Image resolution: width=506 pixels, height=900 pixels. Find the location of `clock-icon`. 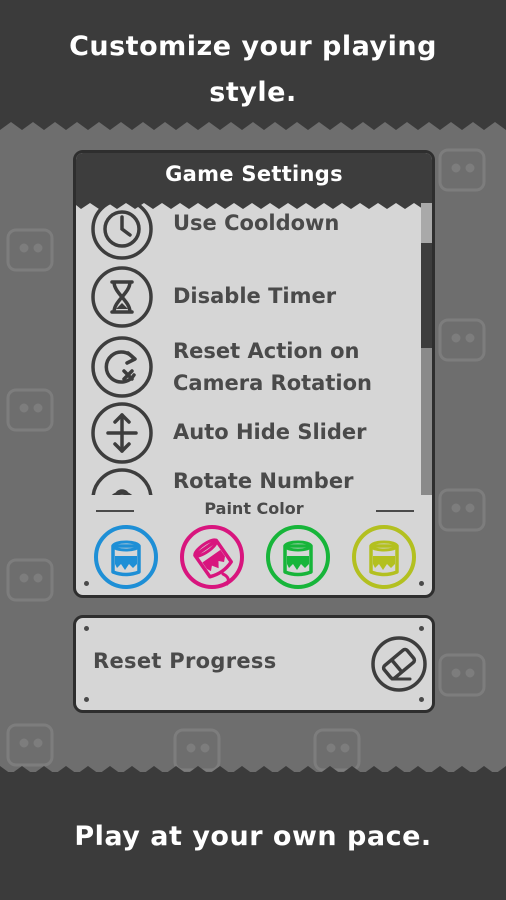

clock-icon is located at coordinates (122, 231).